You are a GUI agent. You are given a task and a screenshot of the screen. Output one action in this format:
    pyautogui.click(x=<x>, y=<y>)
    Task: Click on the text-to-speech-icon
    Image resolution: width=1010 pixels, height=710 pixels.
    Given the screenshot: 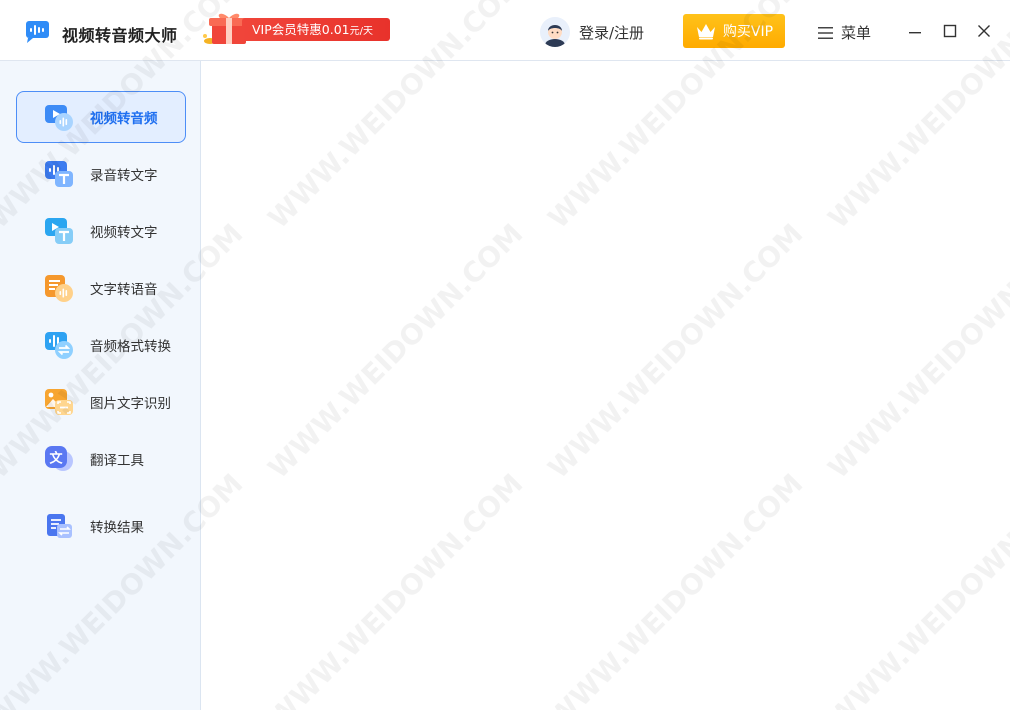 What is the action you would take?
    pyautogui.click(x=59, y=288)
    